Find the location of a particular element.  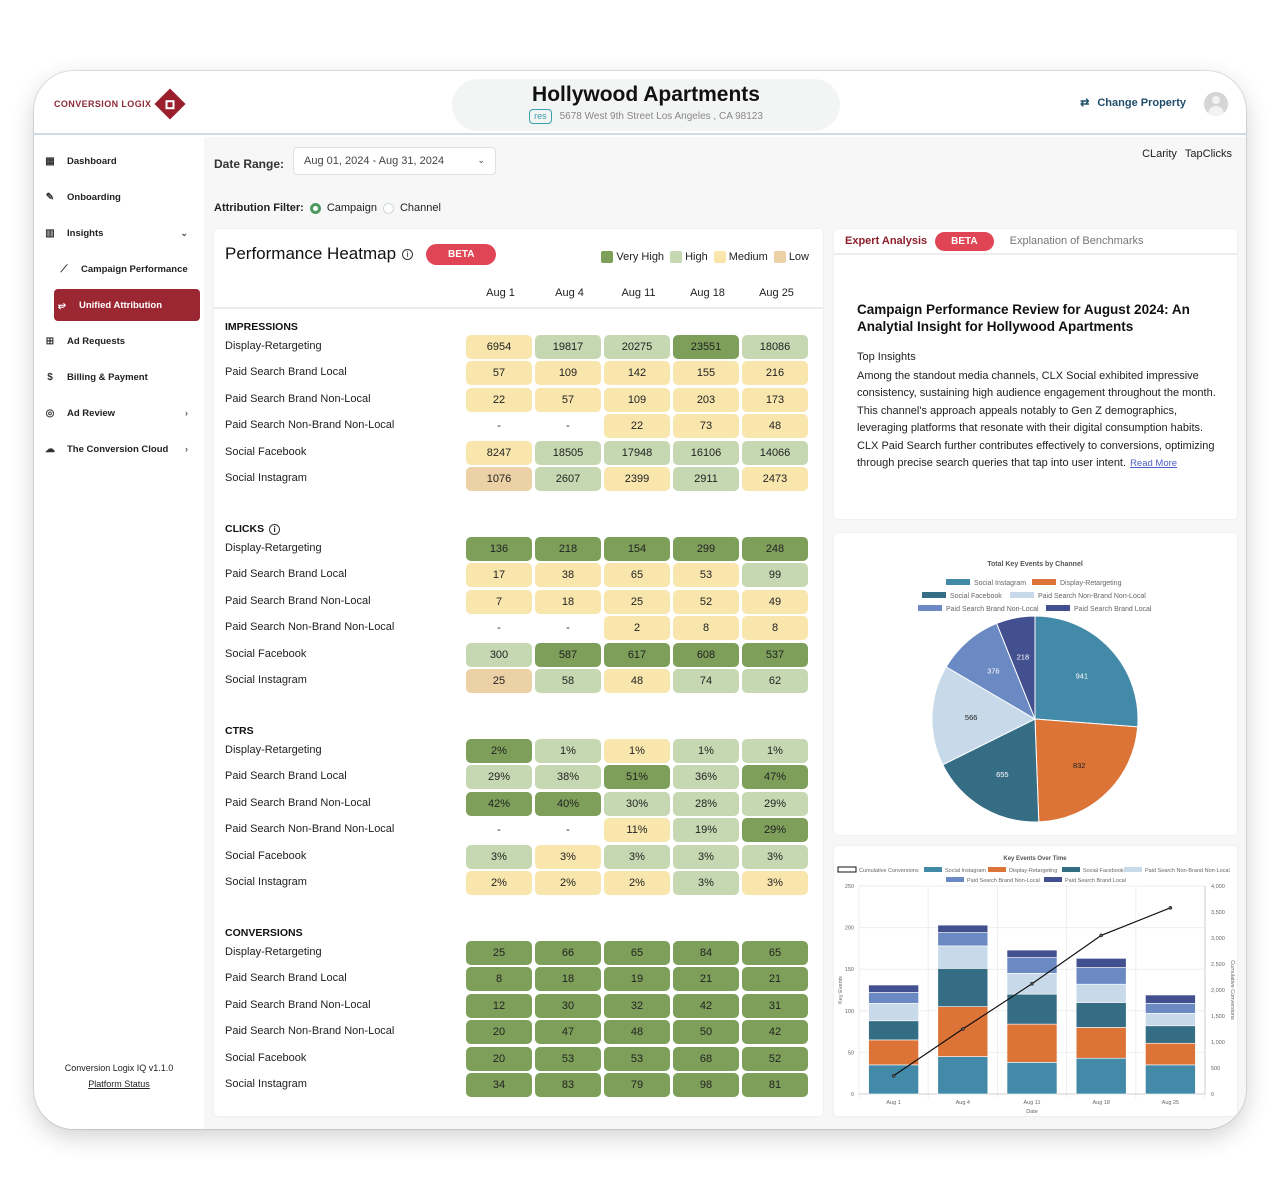

line-point is located at coordinates (1101, 935).